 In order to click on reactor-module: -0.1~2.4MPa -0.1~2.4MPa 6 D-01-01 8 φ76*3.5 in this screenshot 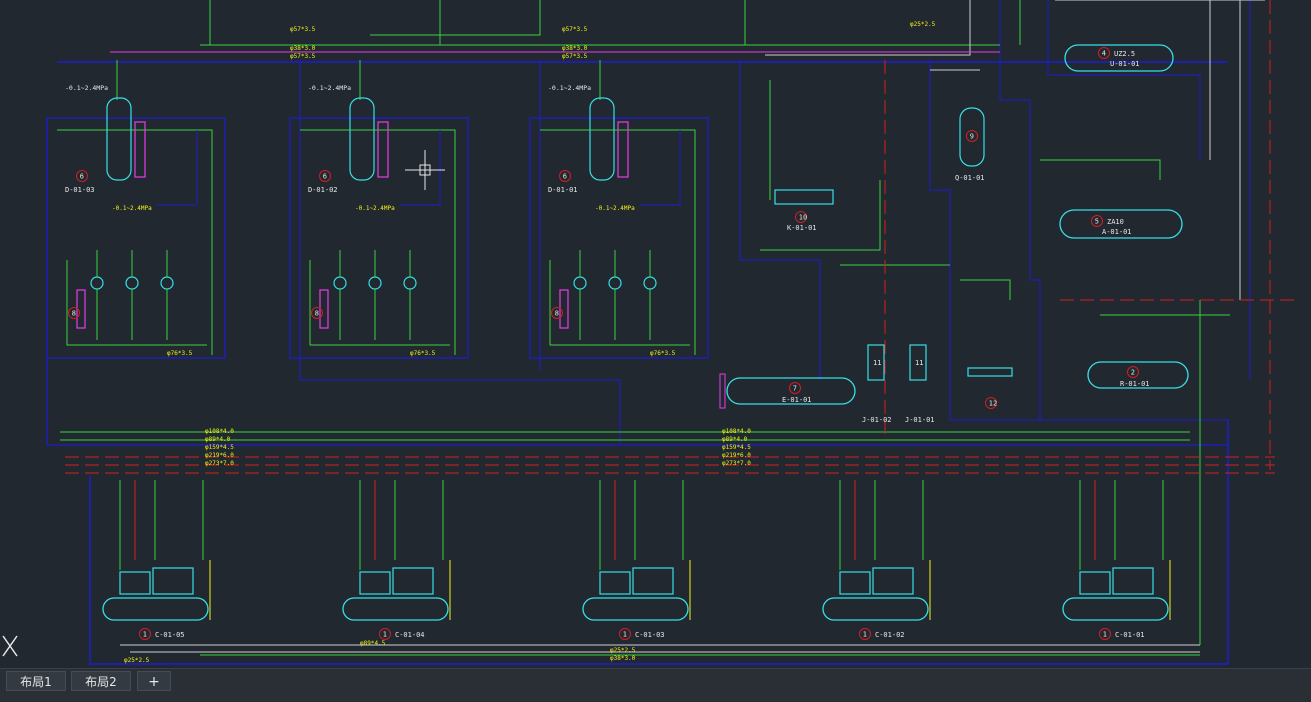, I will do `click(619, 209)`.